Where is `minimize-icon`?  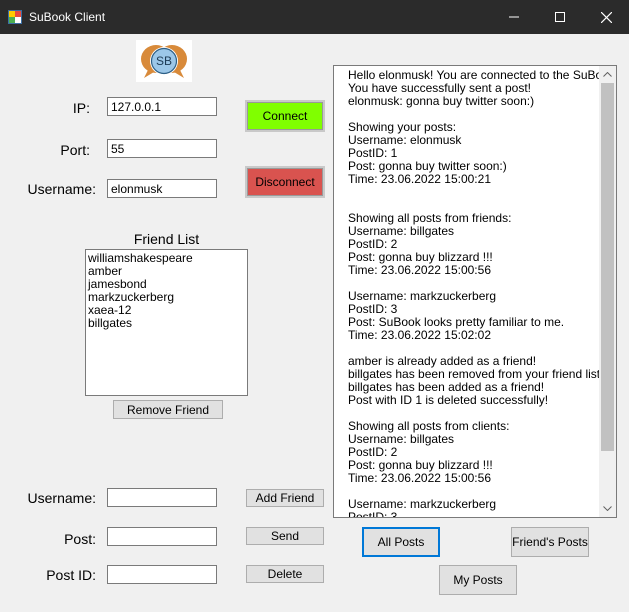
minimize-icon is located at coordinates (514, 17).